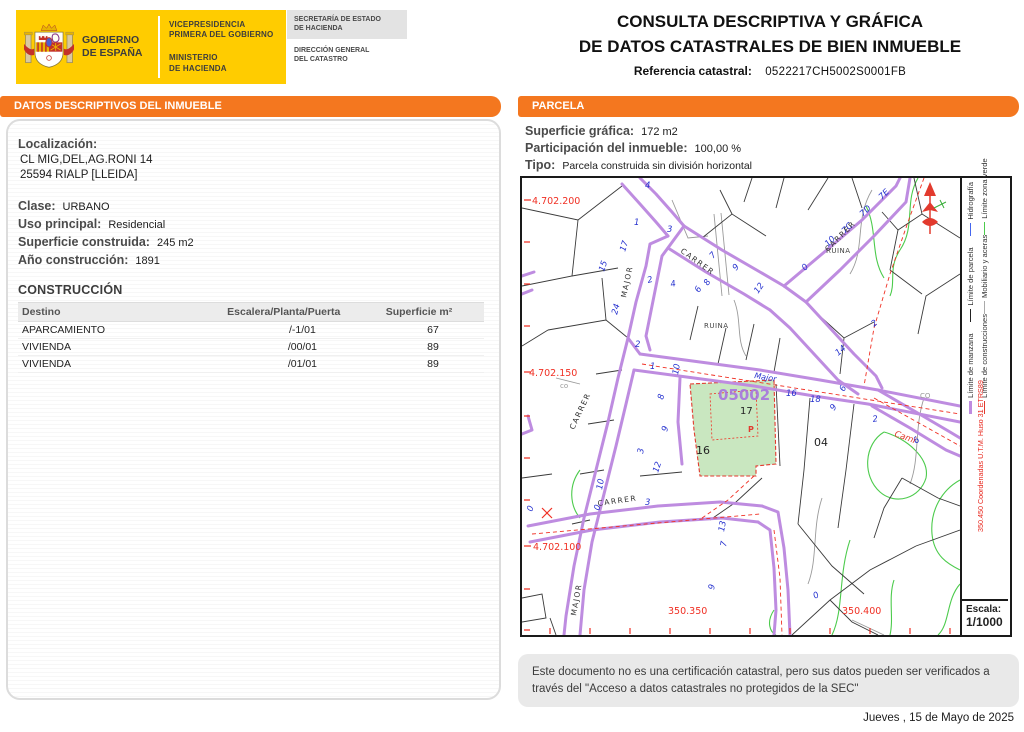 Image resolution: width=1024 pixels, height=732 pixels. Describe the element at coordinates (659, 132) in the screenshot. I see `field-value: 172 m2` at that location.